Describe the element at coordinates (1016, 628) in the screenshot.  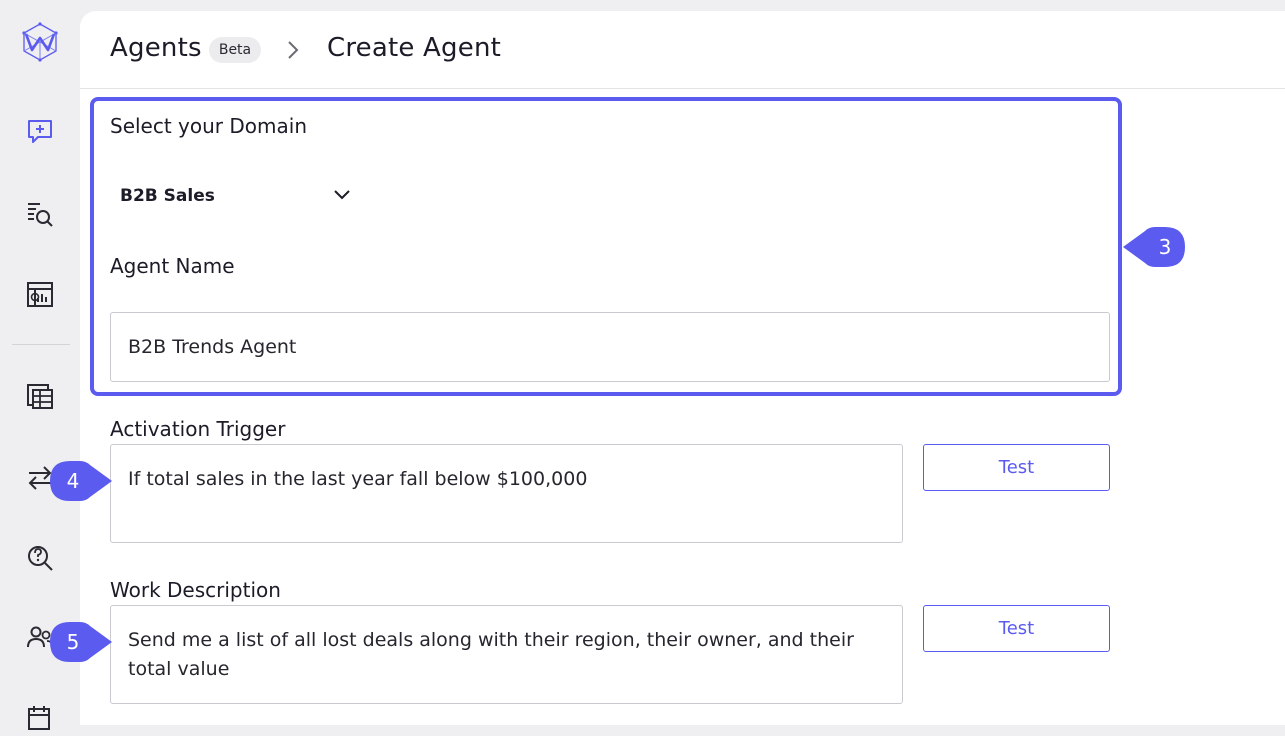
I see `work-test-button: Test` at that location.